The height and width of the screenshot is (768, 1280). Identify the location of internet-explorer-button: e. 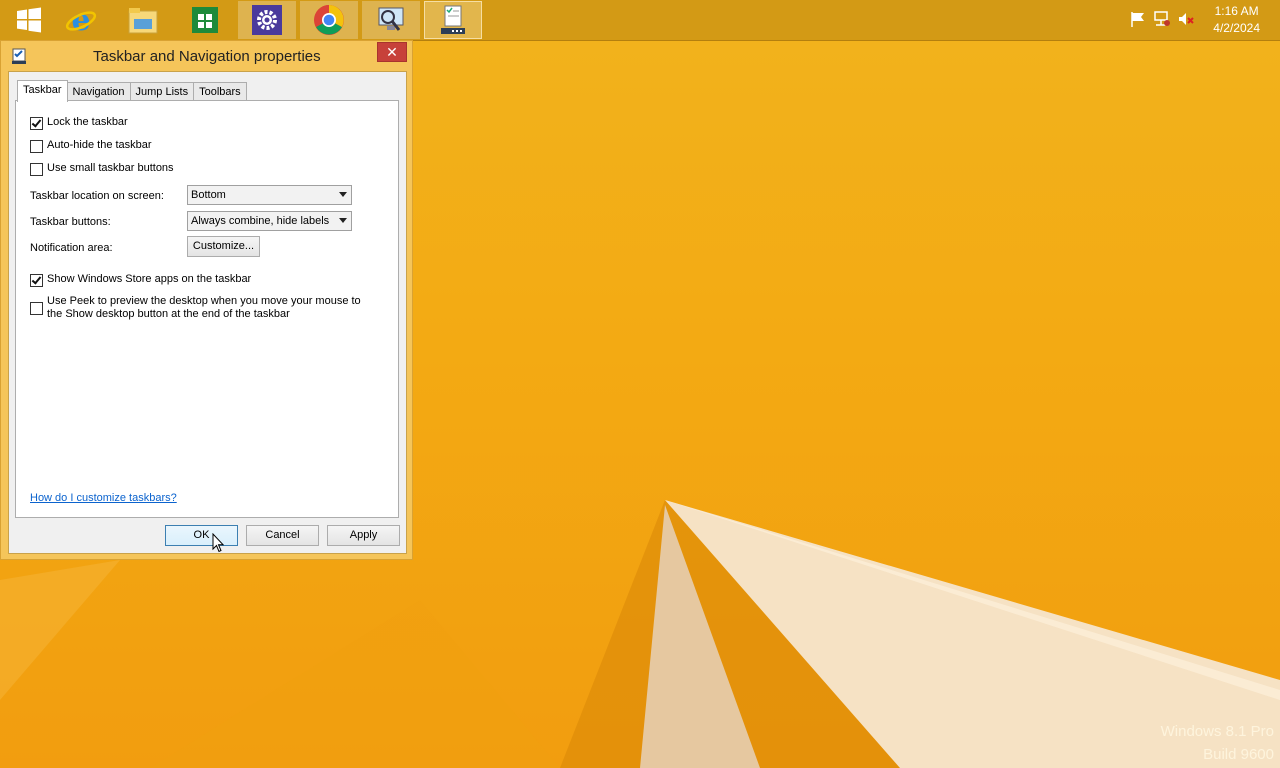
(81, 20).